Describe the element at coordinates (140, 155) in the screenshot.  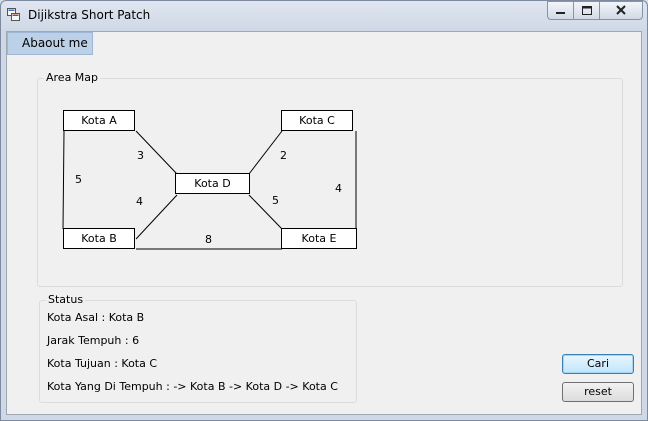
I see `weight-a-d: 3` at that location.